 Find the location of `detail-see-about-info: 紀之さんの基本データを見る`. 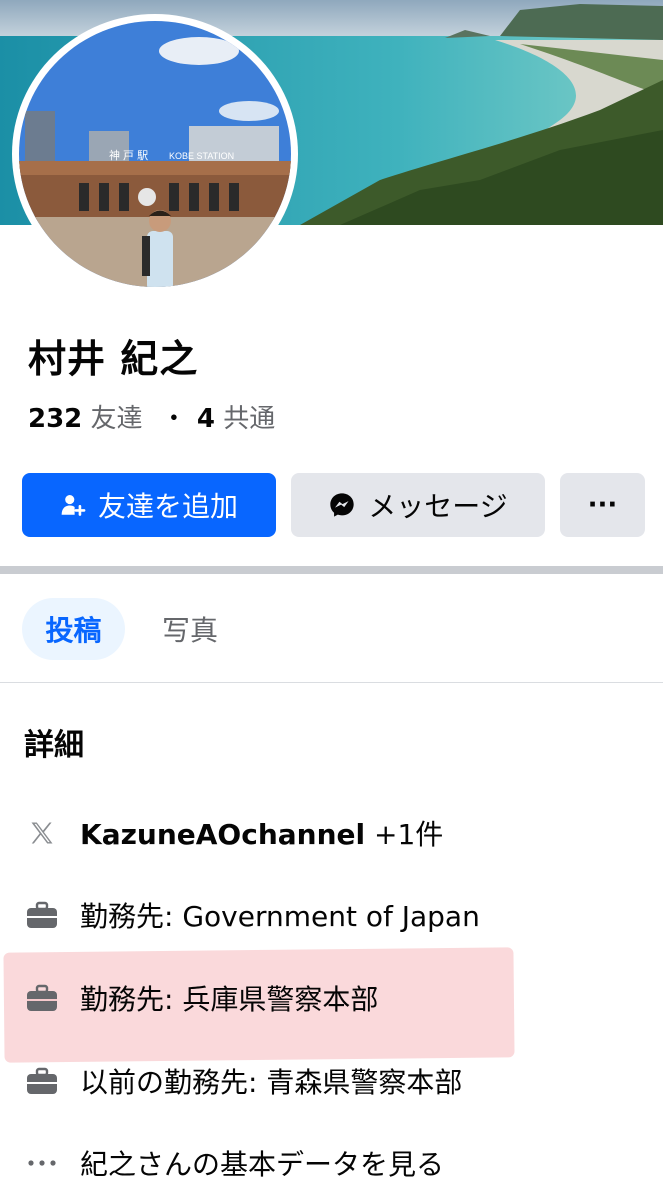

detail-see-about-info: 紀之さんの基本データを見る is located at coordinates (233, 1163).